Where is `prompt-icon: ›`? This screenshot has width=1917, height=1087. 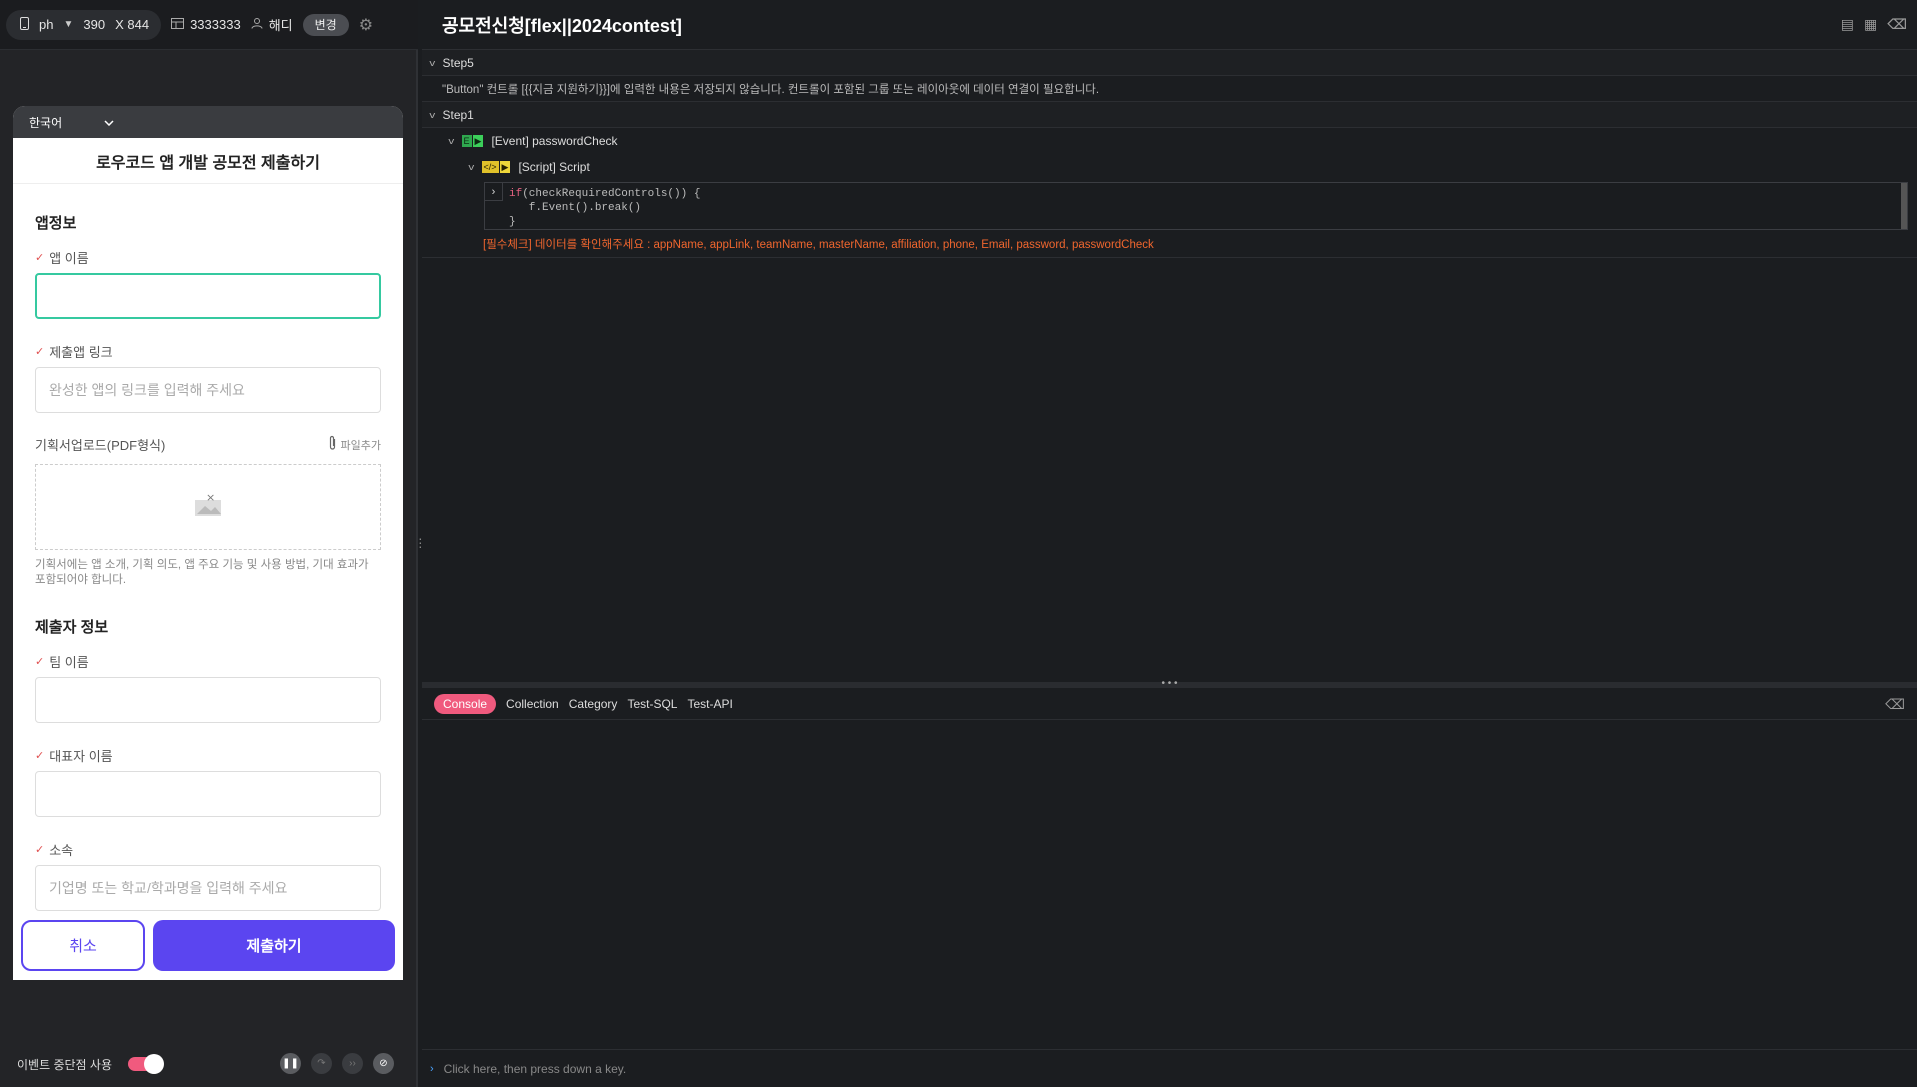 prompt-icon: › is located at coordinates (432, 1068).